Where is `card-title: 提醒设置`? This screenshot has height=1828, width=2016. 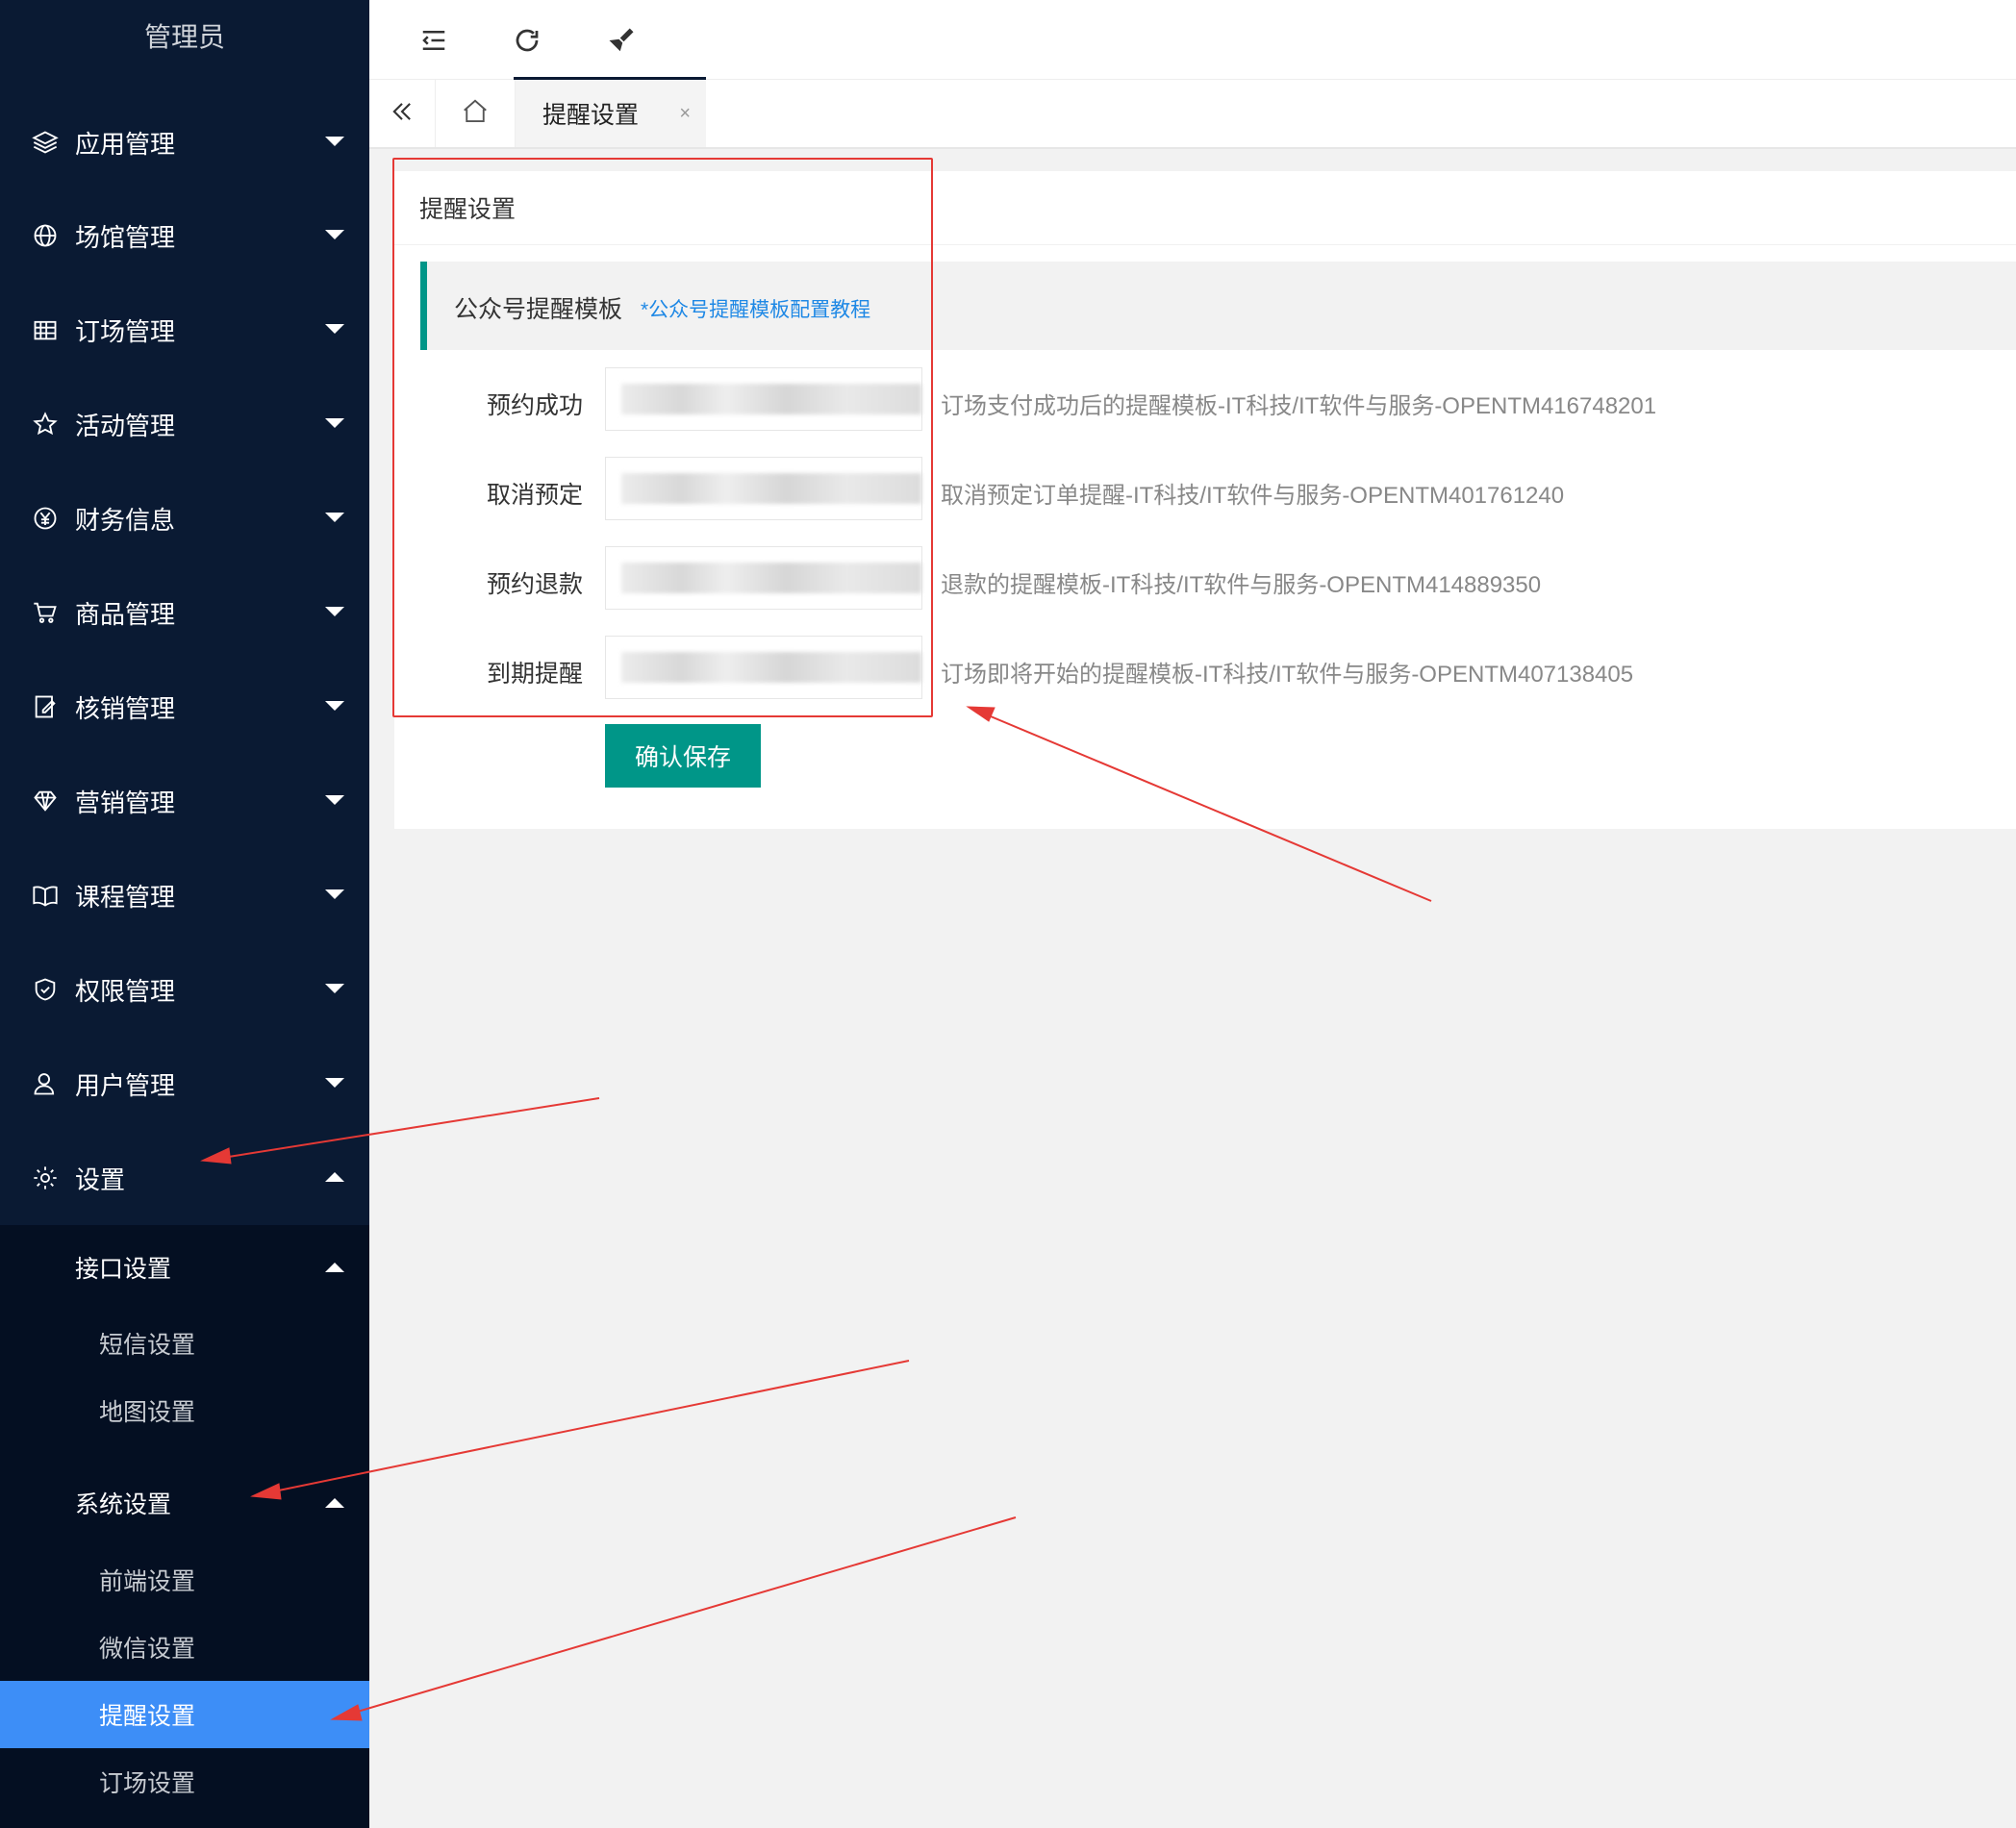
card-title: 提醒设置 is located at coordinates (468, 210).